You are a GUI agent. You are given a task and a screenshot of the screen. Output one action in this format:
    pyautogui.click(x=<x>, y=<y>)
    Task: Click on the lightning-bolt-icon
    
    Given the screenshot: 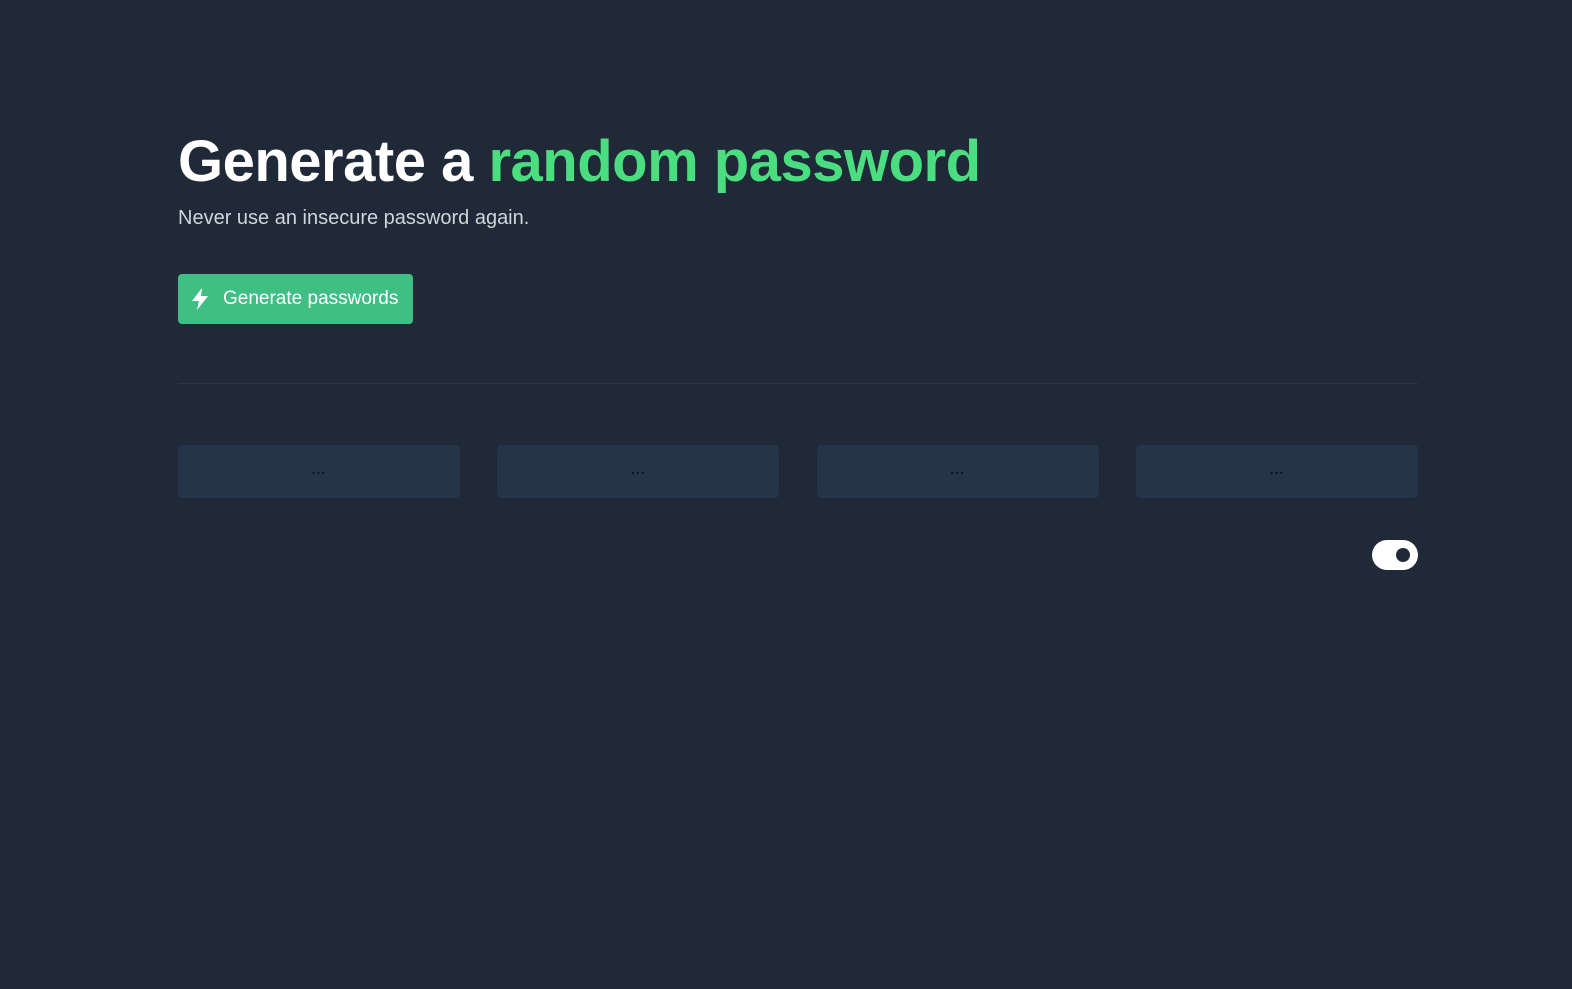 What is the action you would take?
    pyautogui.click(x=200, y=299)
    